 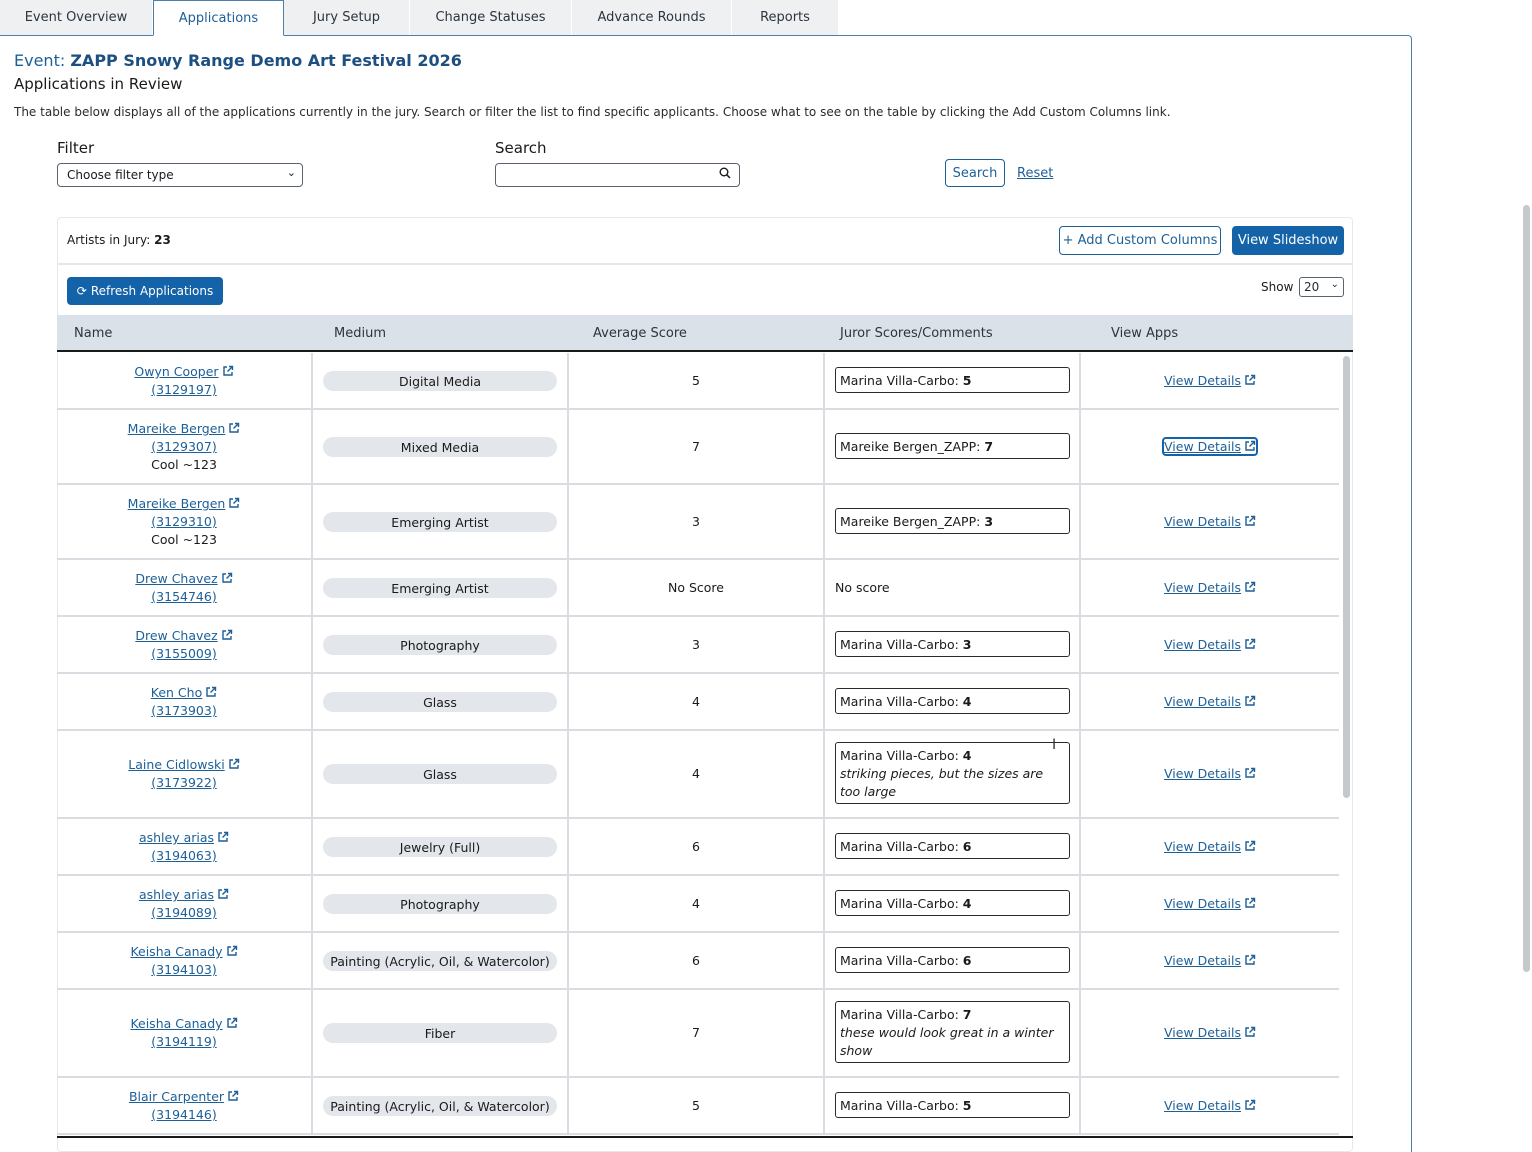 What do you see at coordinates (975, 173) in the screenshot?
I see `search-button: Search` at bounding box center [975, 173].